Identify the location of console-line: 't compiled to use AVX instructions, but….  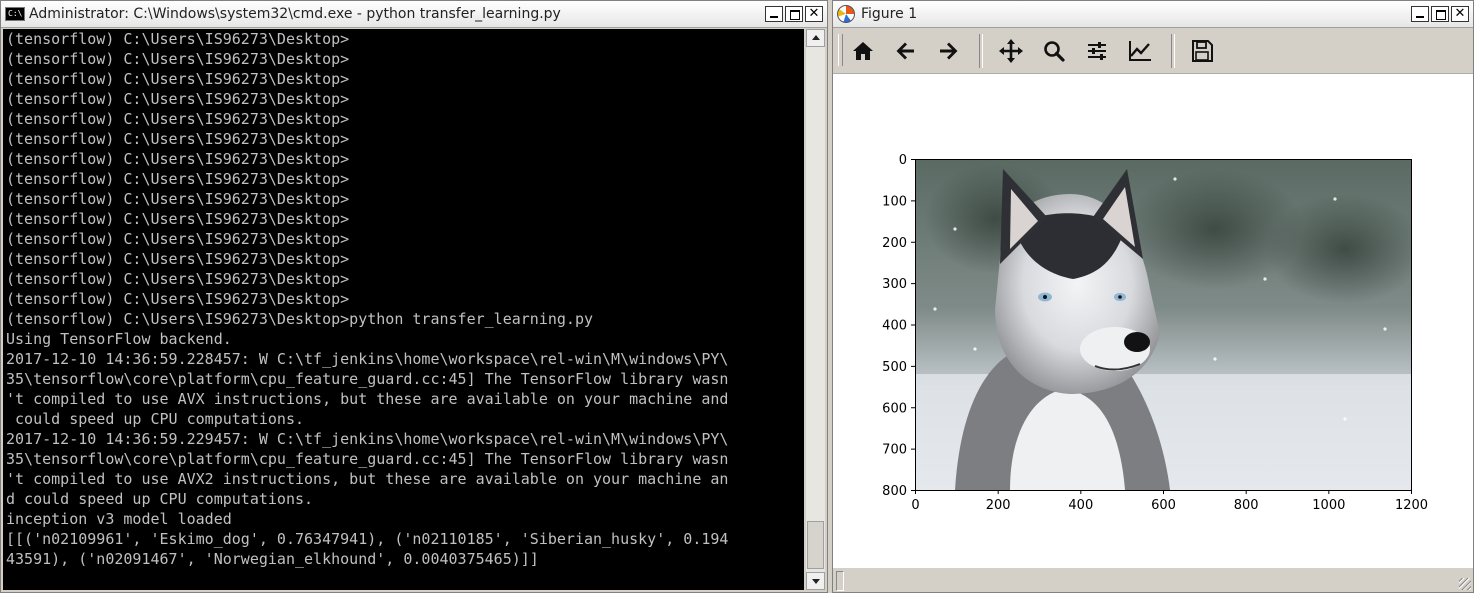
(367, 399).